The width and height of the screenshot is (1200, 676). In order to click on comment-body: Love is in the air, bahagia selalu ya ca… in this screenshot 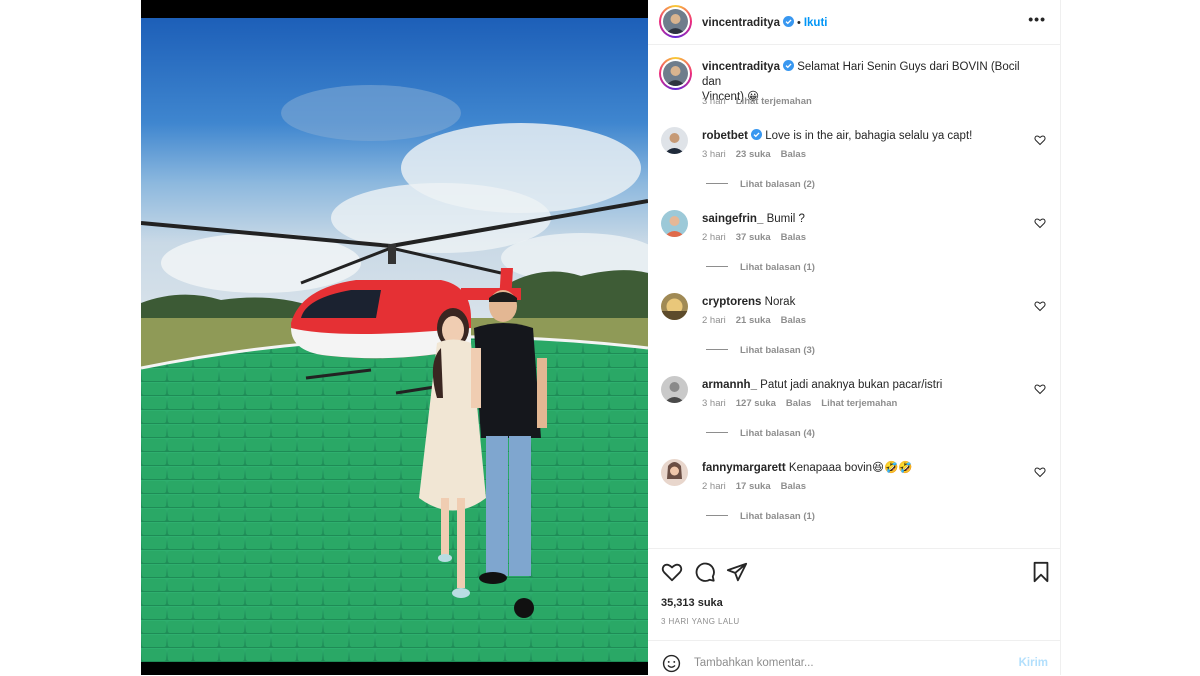, I will do `click(869, 136)`.